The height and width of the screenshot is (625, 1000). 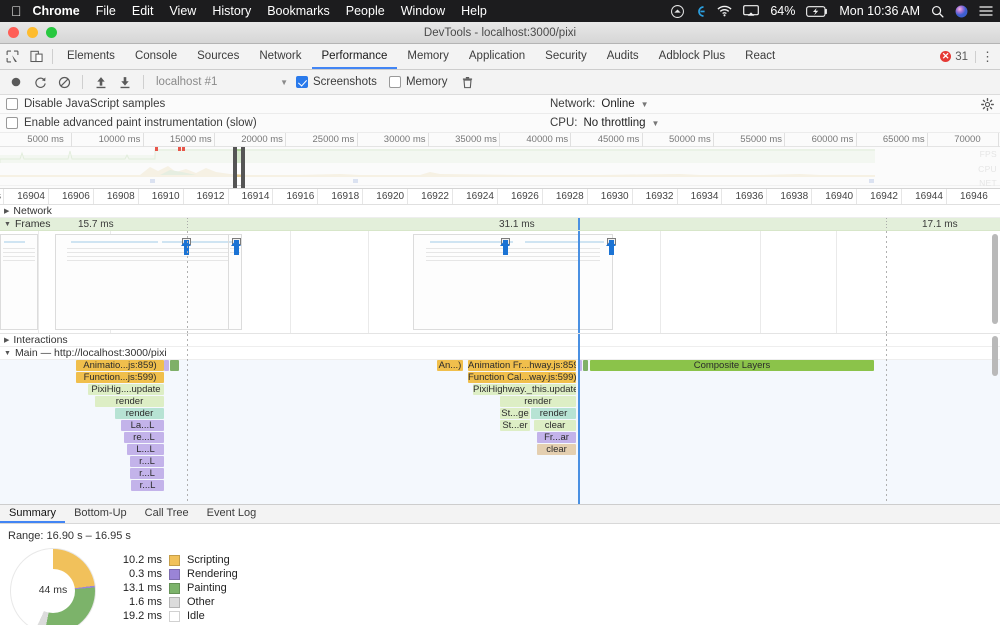 I want to click on advanced-paint-checkbox, so click(x=12, y=123).